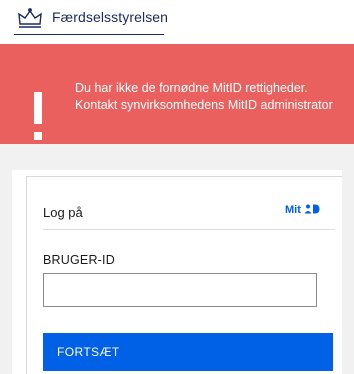  I want to click on mitid-logo: Mit, so click(302, 210).